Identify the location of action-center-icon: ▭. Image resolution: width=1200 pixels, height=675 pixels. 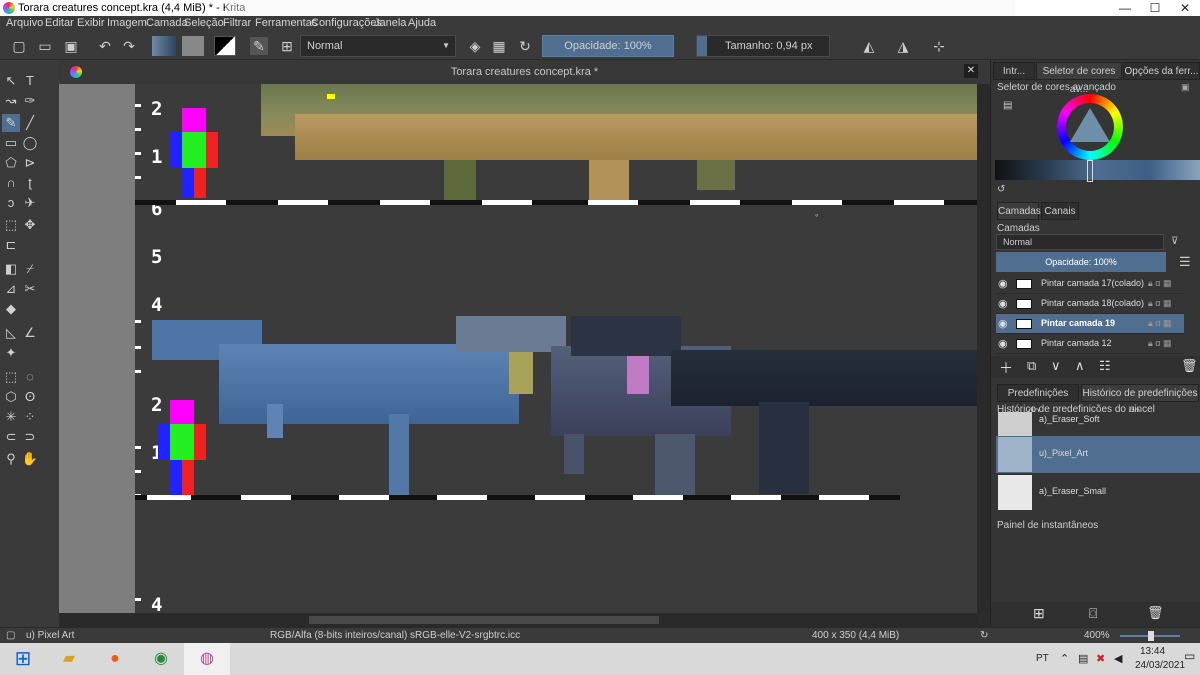
(1189, 656).